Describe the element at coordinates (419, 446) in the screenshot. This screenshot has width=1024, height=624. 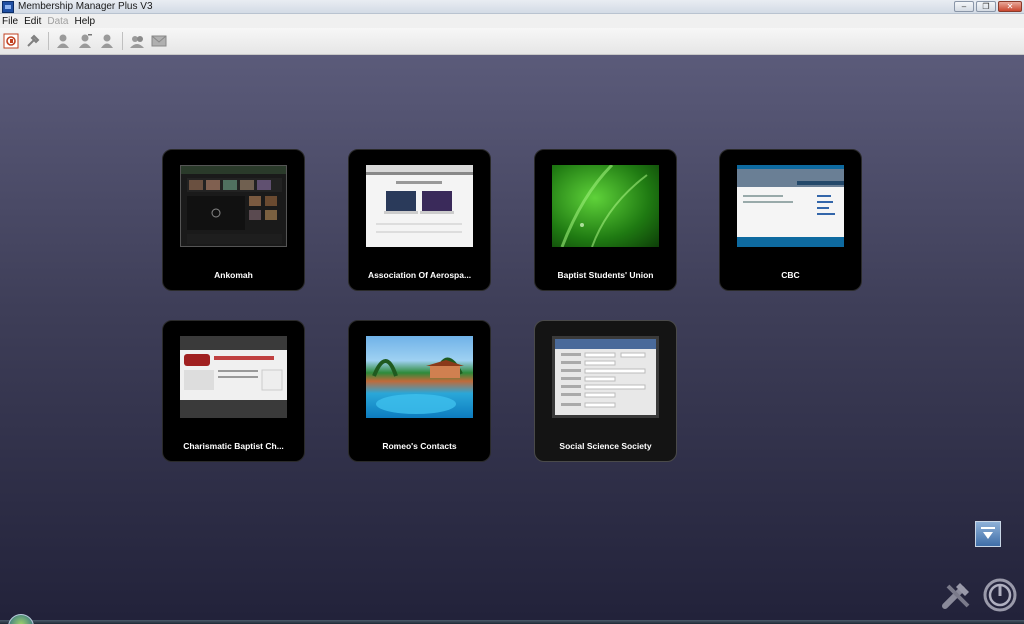
I see `database-name: Romeo's Contacts` at that location.